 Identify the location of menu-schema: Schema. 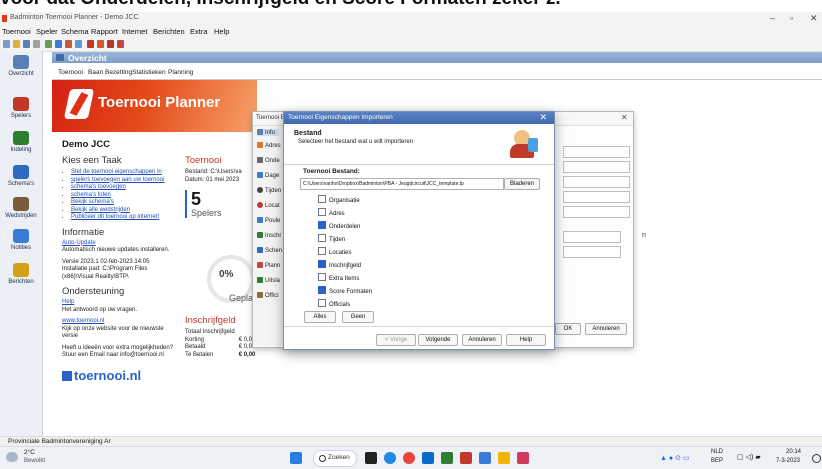
(75, 31).